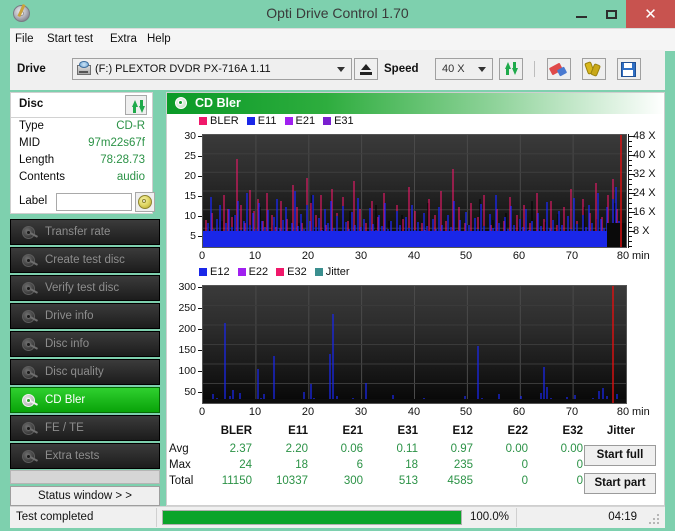 Image resolution: width=675 pixels, height=531 pixels. I want to click on chart-bottom-ytick: 200, so click(187, 329).